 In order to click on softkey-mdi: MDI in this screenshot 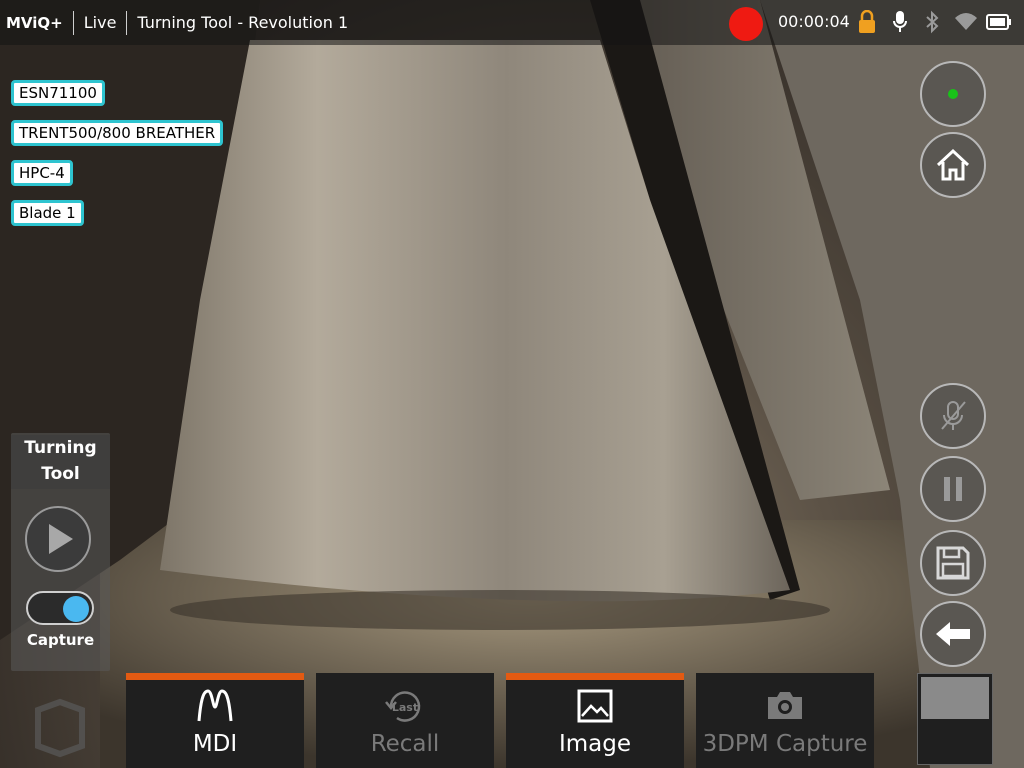, I will do `click(215, 720)`.